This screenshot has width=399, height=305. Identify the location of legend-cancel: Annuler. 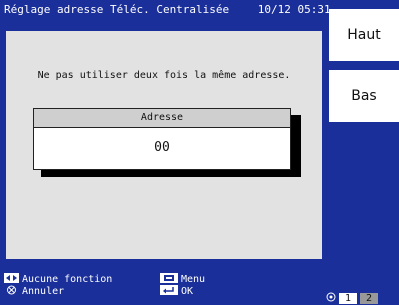
(34, 291).